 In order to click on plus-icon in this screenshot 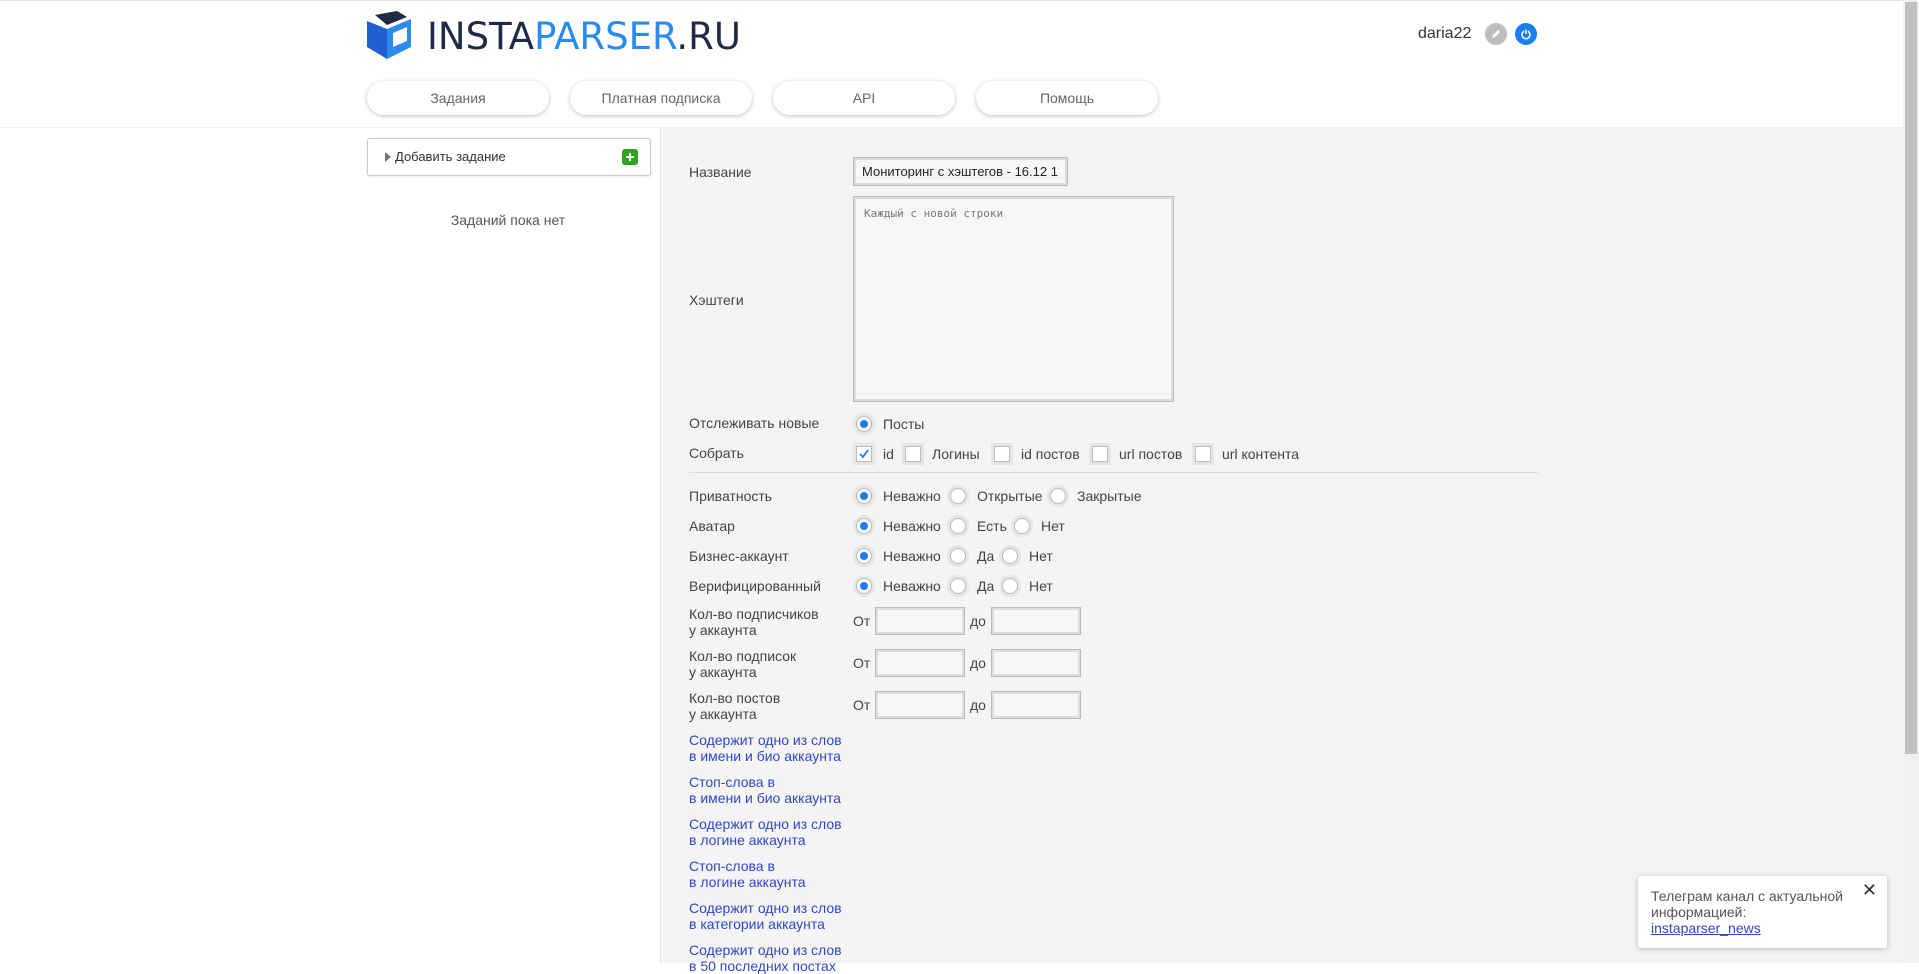, I will do `click(630, 157)`.